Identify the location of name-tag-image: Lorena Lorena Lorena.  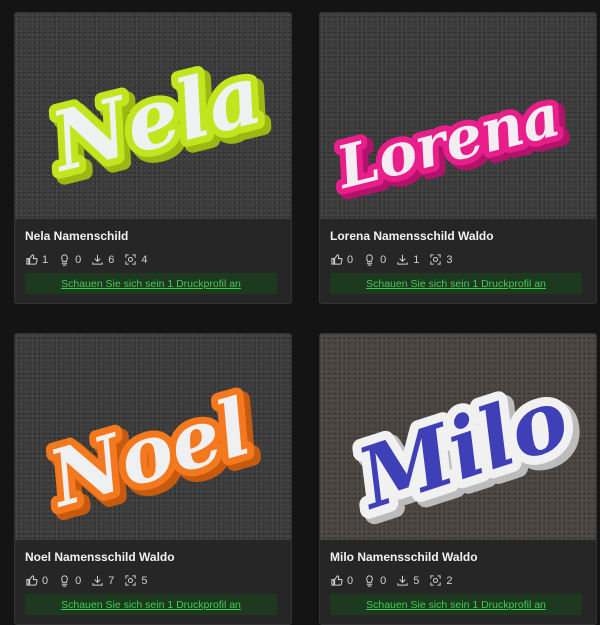
(451, 144).